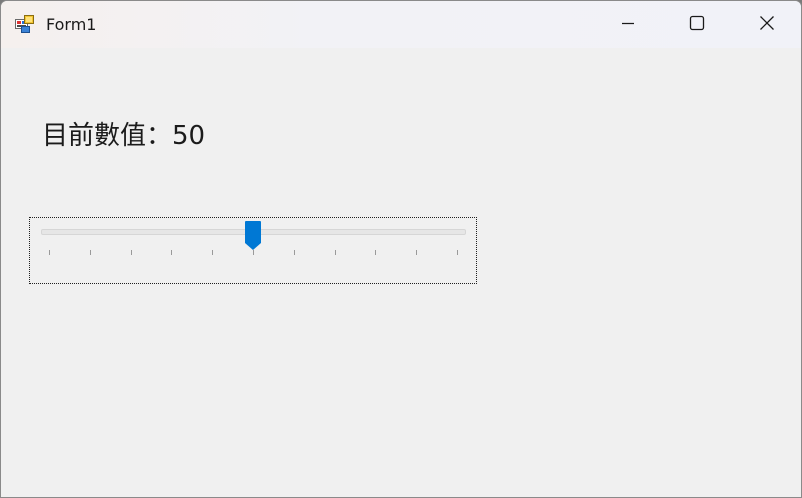 The image size is (802, 498). What do you see at coordinates (25, 24) in the screenshot?
I see `winforms-app-icon` at bounding box center [25, 24].